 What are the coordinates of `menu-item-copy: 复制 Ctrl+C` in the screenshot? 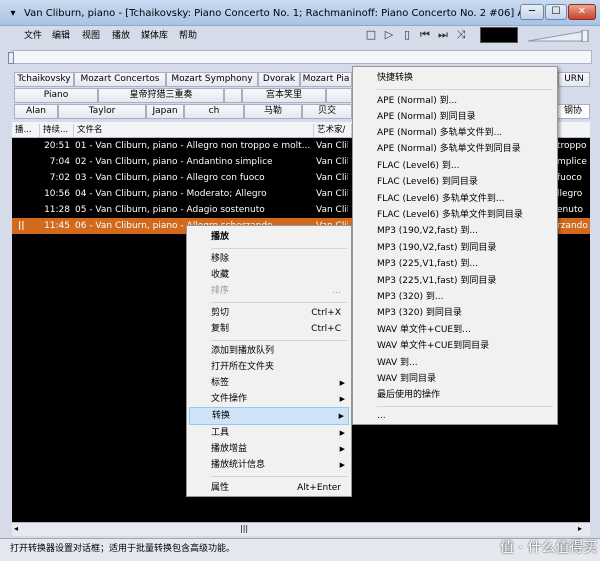 It's located at (269, 329).